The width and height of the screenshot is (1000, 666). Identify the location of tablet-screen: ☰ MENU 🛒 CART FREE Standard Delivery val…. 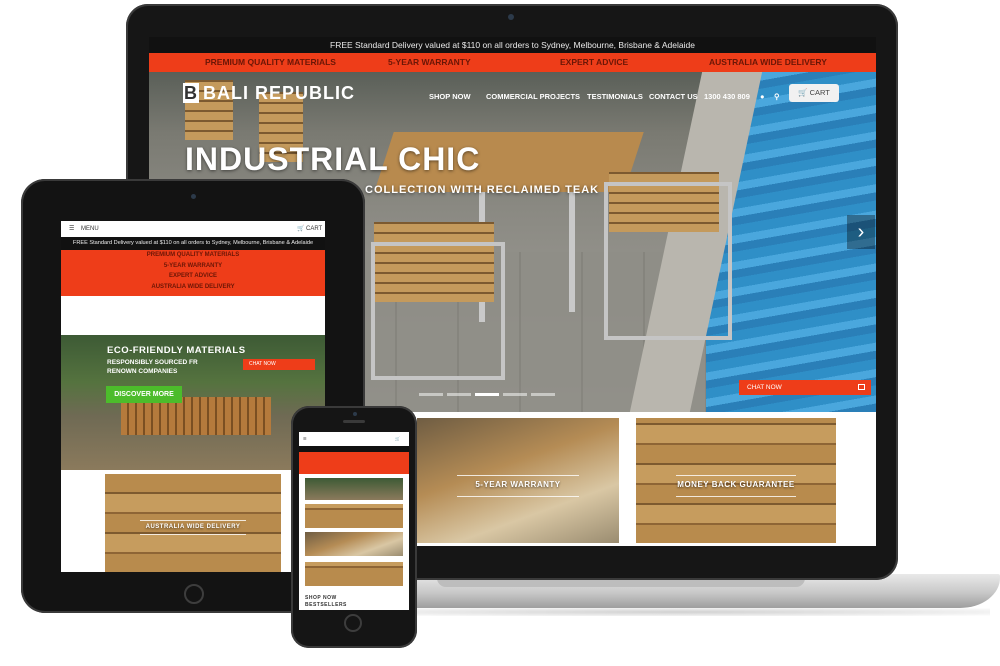
(193, 396).